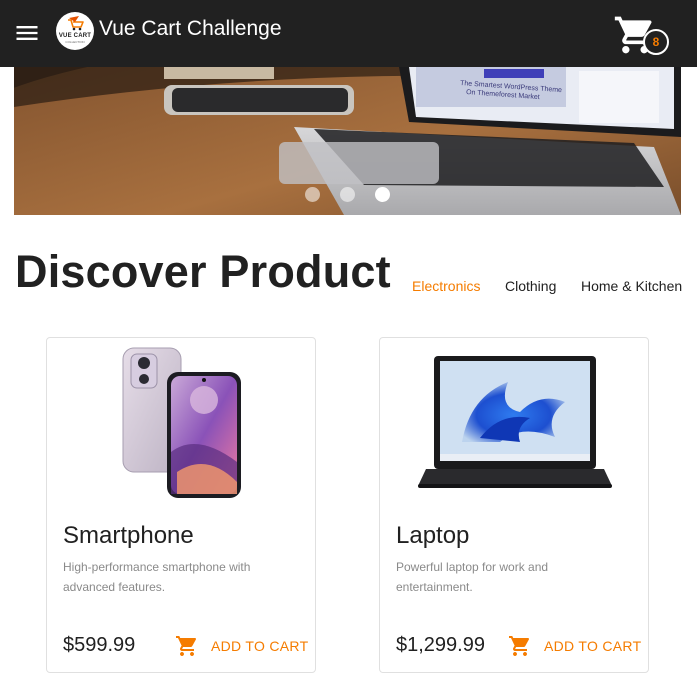  I want to click on laptop-image, so click(515, 422).